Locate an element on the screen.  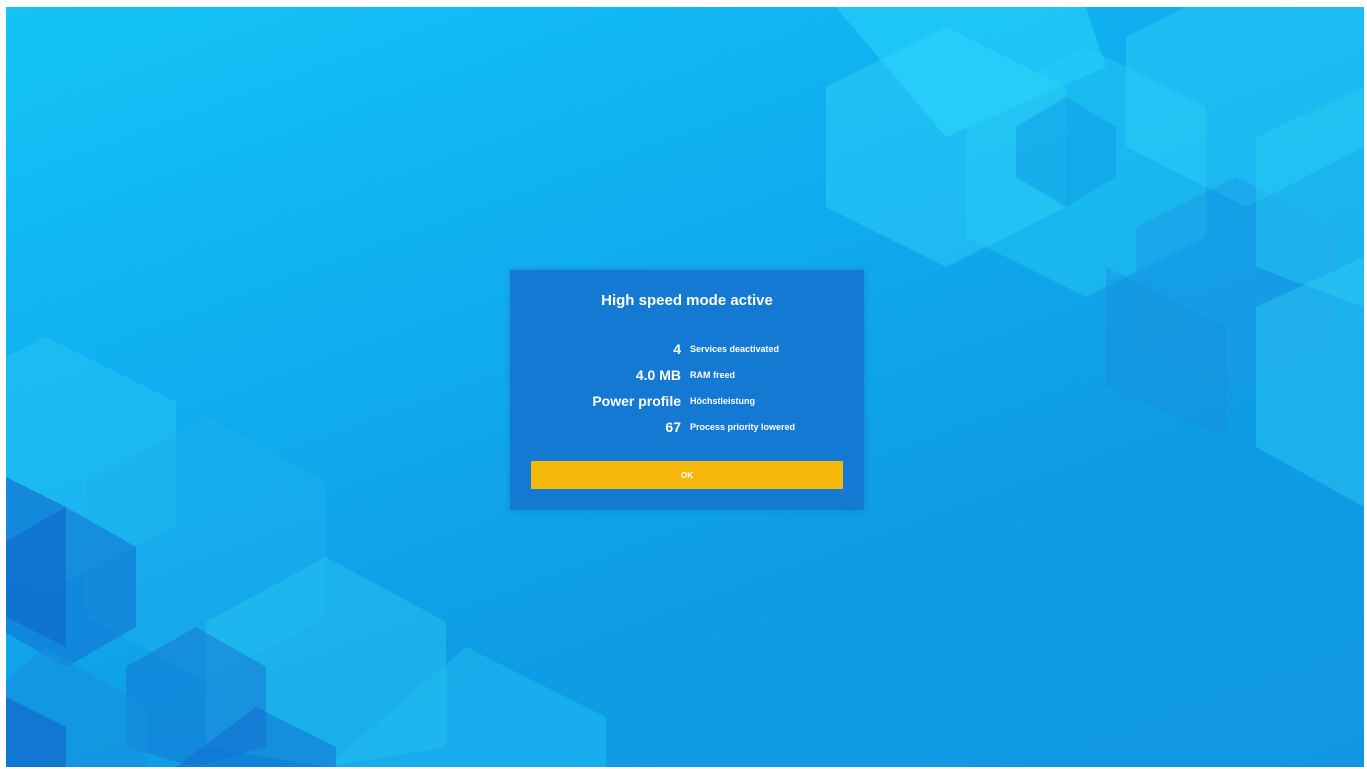
stat-label: Services deactivated is located at coordinates (735, 349).